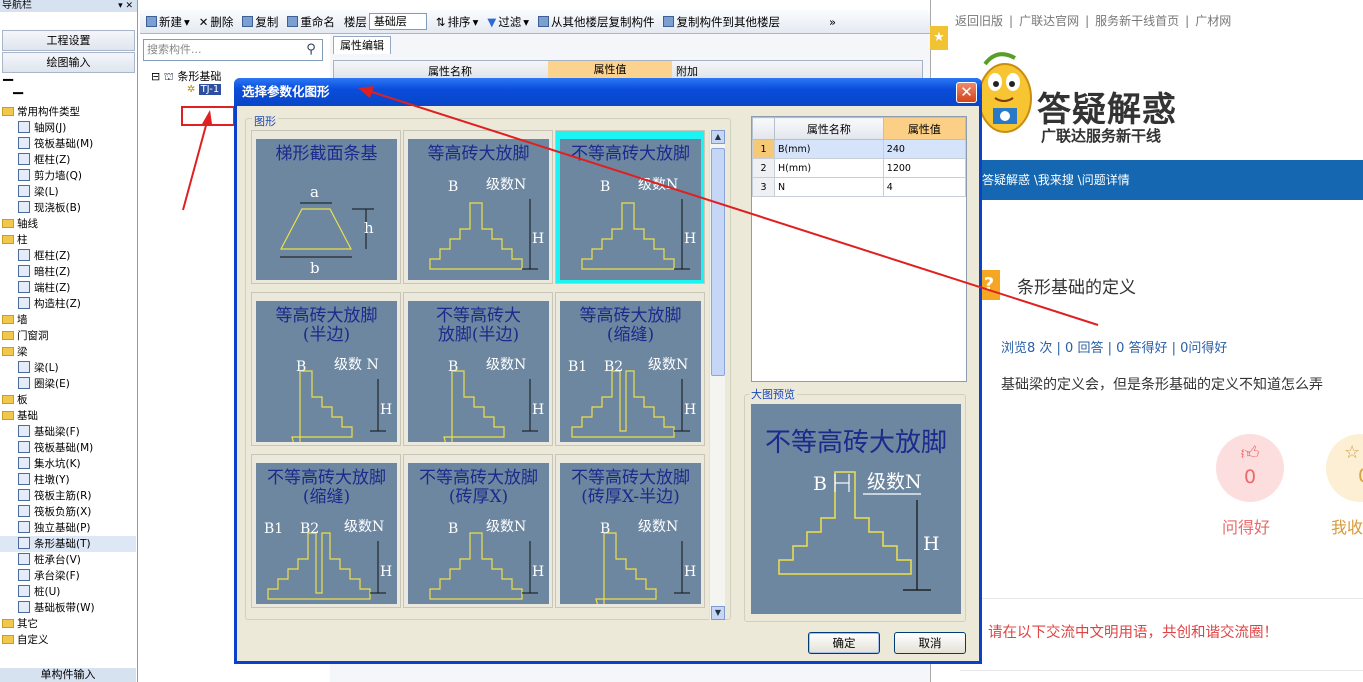 This screenshot has width=1363, height=682. Describe the element at coordinates (186, 76) in the screenshot. I see `tree-root-strip-foundation: ⊟ ⛫ 条形基础` at that location.